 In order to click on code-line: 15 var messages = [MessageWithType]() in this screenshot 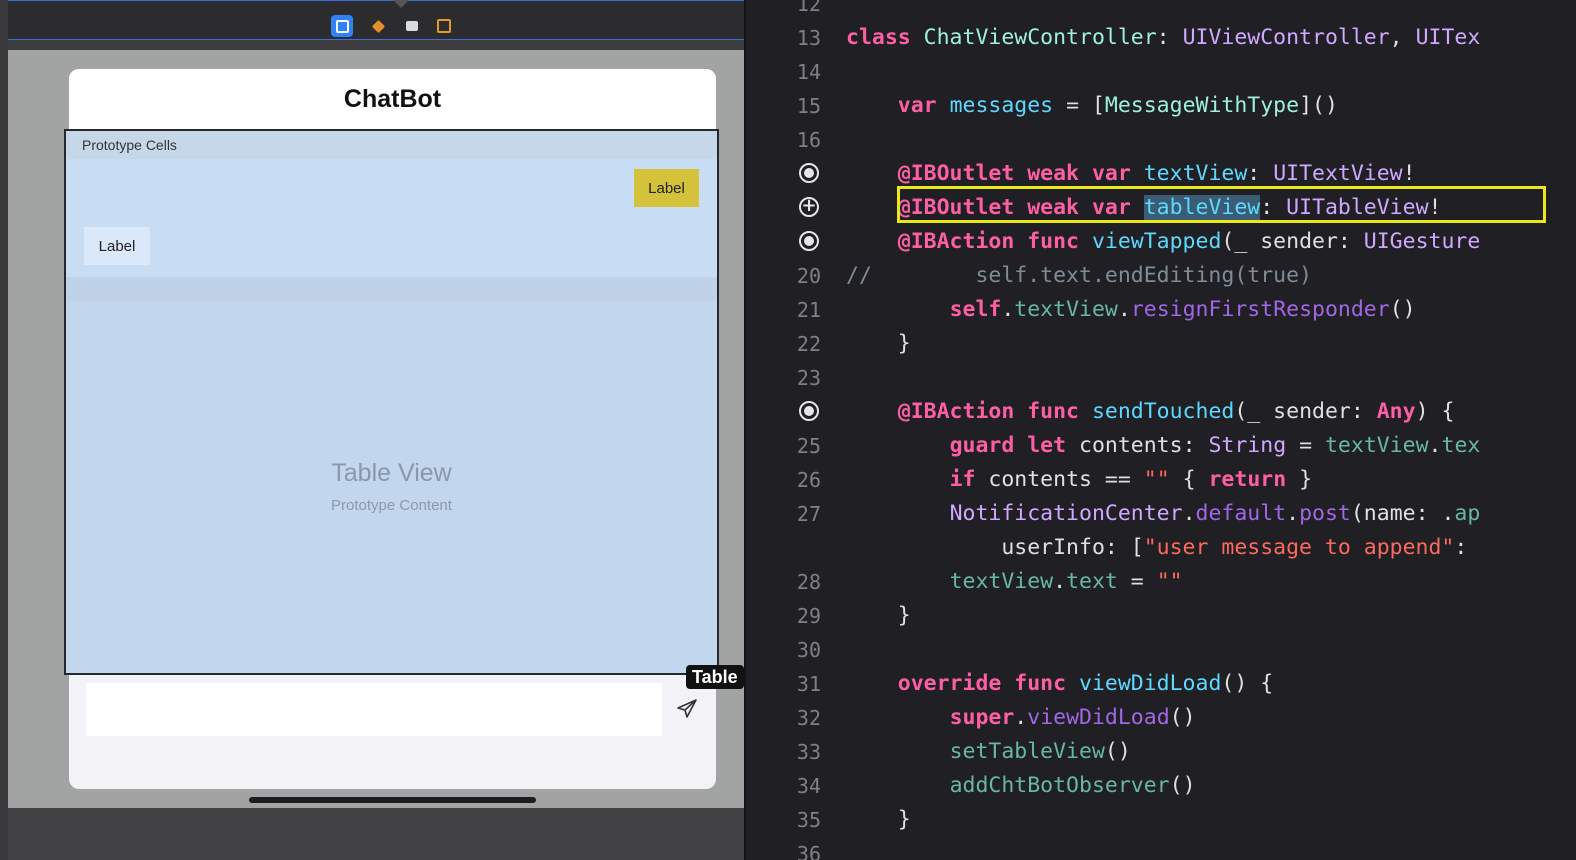, I will do `click(1161, 106)`.